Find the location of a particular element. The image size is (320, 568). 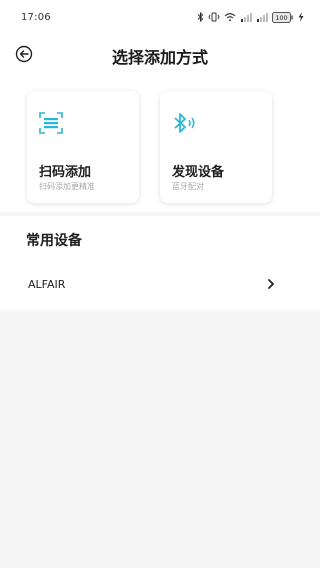

status-bar: 17:06 100 is located at coordinates (160, 18).